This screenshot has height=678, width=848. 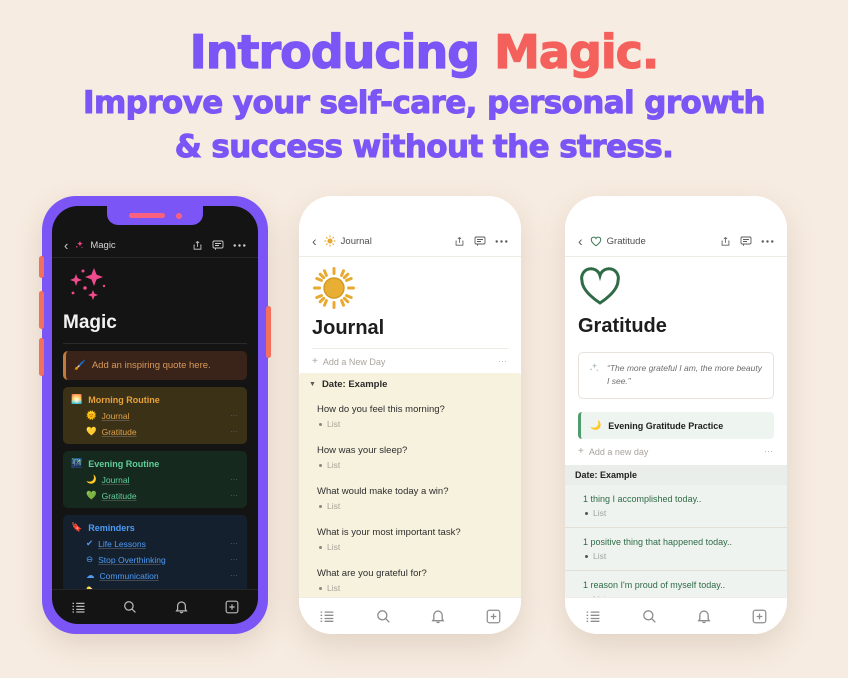 I want to click on chevron-down-icon: ▼, so click(x=312, y=384).